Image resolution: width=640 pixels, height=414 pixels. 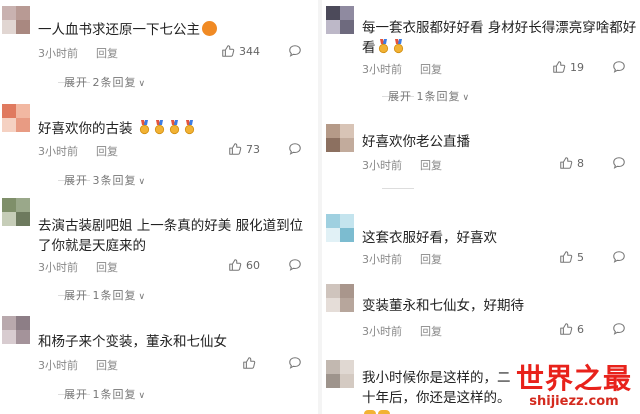 What do you see at coordinates (174, 151) in the screenshot?
I see `comment-meta: 3小时前 回复 73` at bounding box center [174, 151].